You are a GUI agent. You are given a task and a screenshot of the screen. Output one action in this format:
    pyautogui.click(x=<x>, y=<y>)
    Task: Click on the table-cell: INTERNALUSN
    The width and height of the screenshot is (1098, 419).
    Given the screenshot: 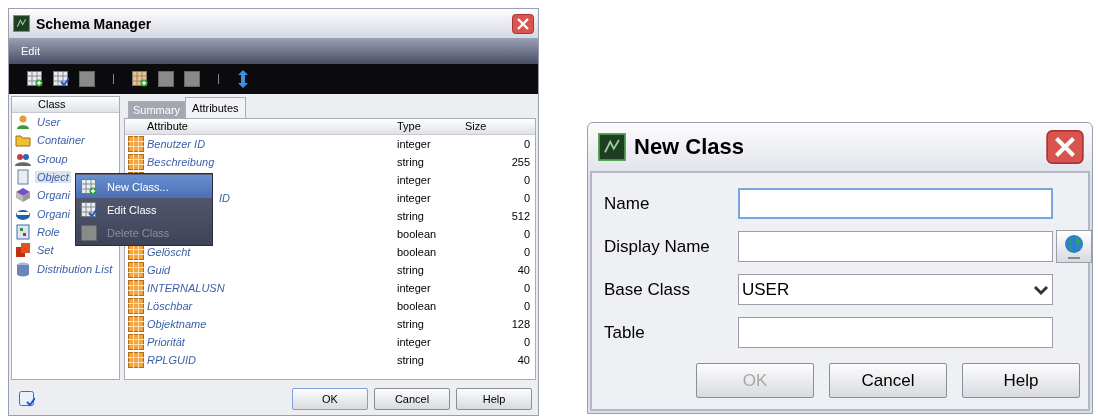 What is the action you would take?
    pyautogui.click(x=186, y=288)
    